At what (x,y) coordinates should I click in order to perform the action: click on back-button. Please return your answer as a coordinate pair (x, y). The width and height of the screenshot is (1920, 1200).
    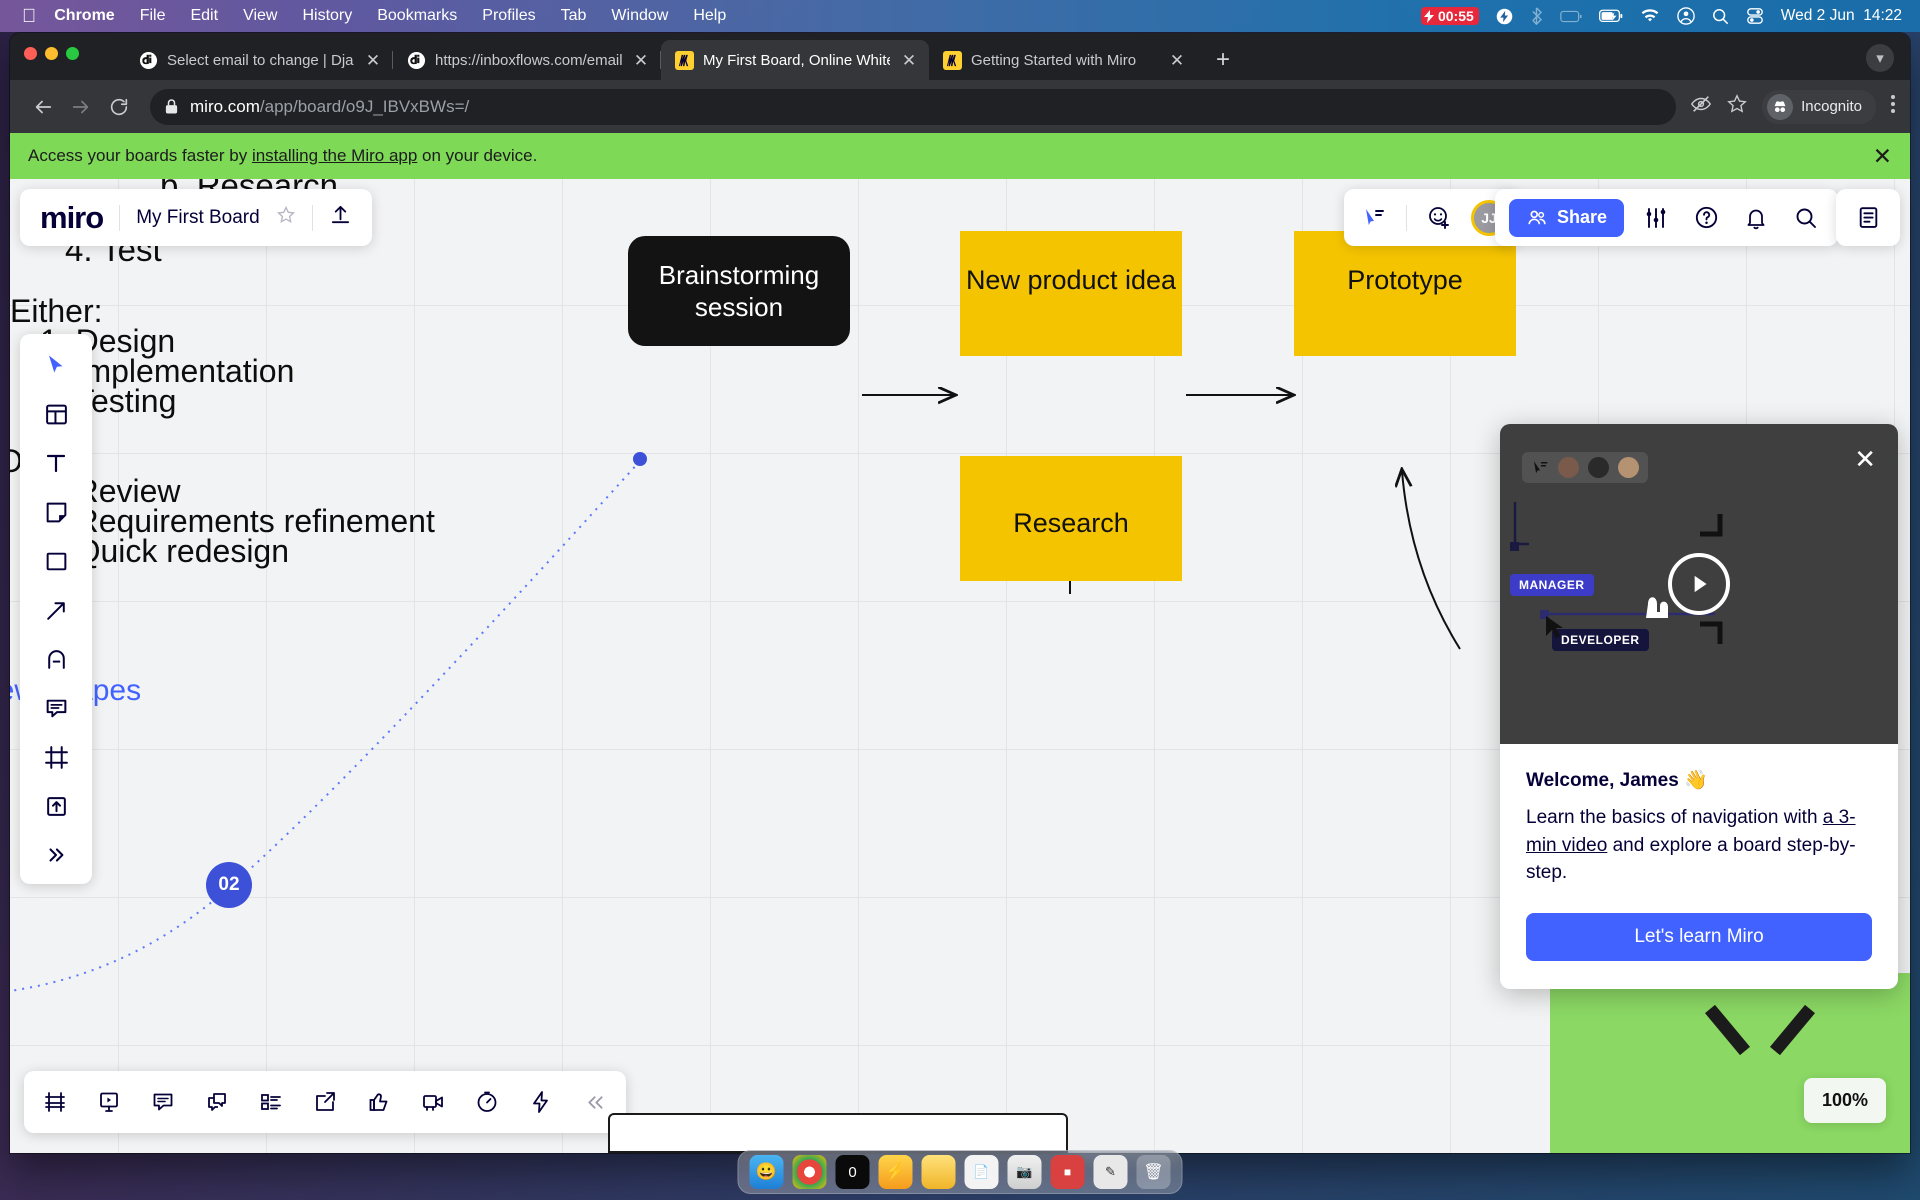
    Looking at the image, I should click on (43, 107).